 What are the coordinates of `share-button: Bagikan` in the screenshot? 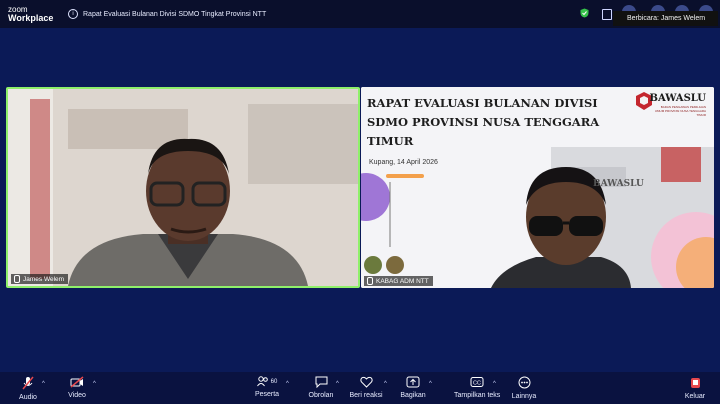 It's located at (413, 387).